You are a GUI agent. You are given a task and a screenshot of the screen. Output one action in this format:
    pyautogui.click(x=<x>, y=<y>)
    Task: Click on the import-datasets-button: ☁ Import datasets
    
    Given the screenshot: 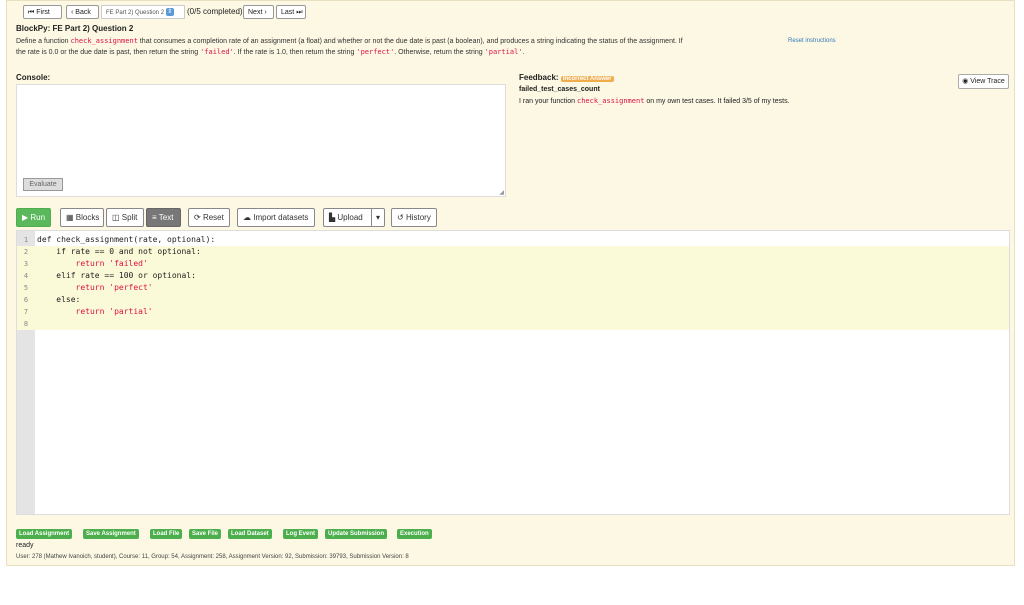 What is the action you would take?
    pyautogui.click(x=276, y=217)
    